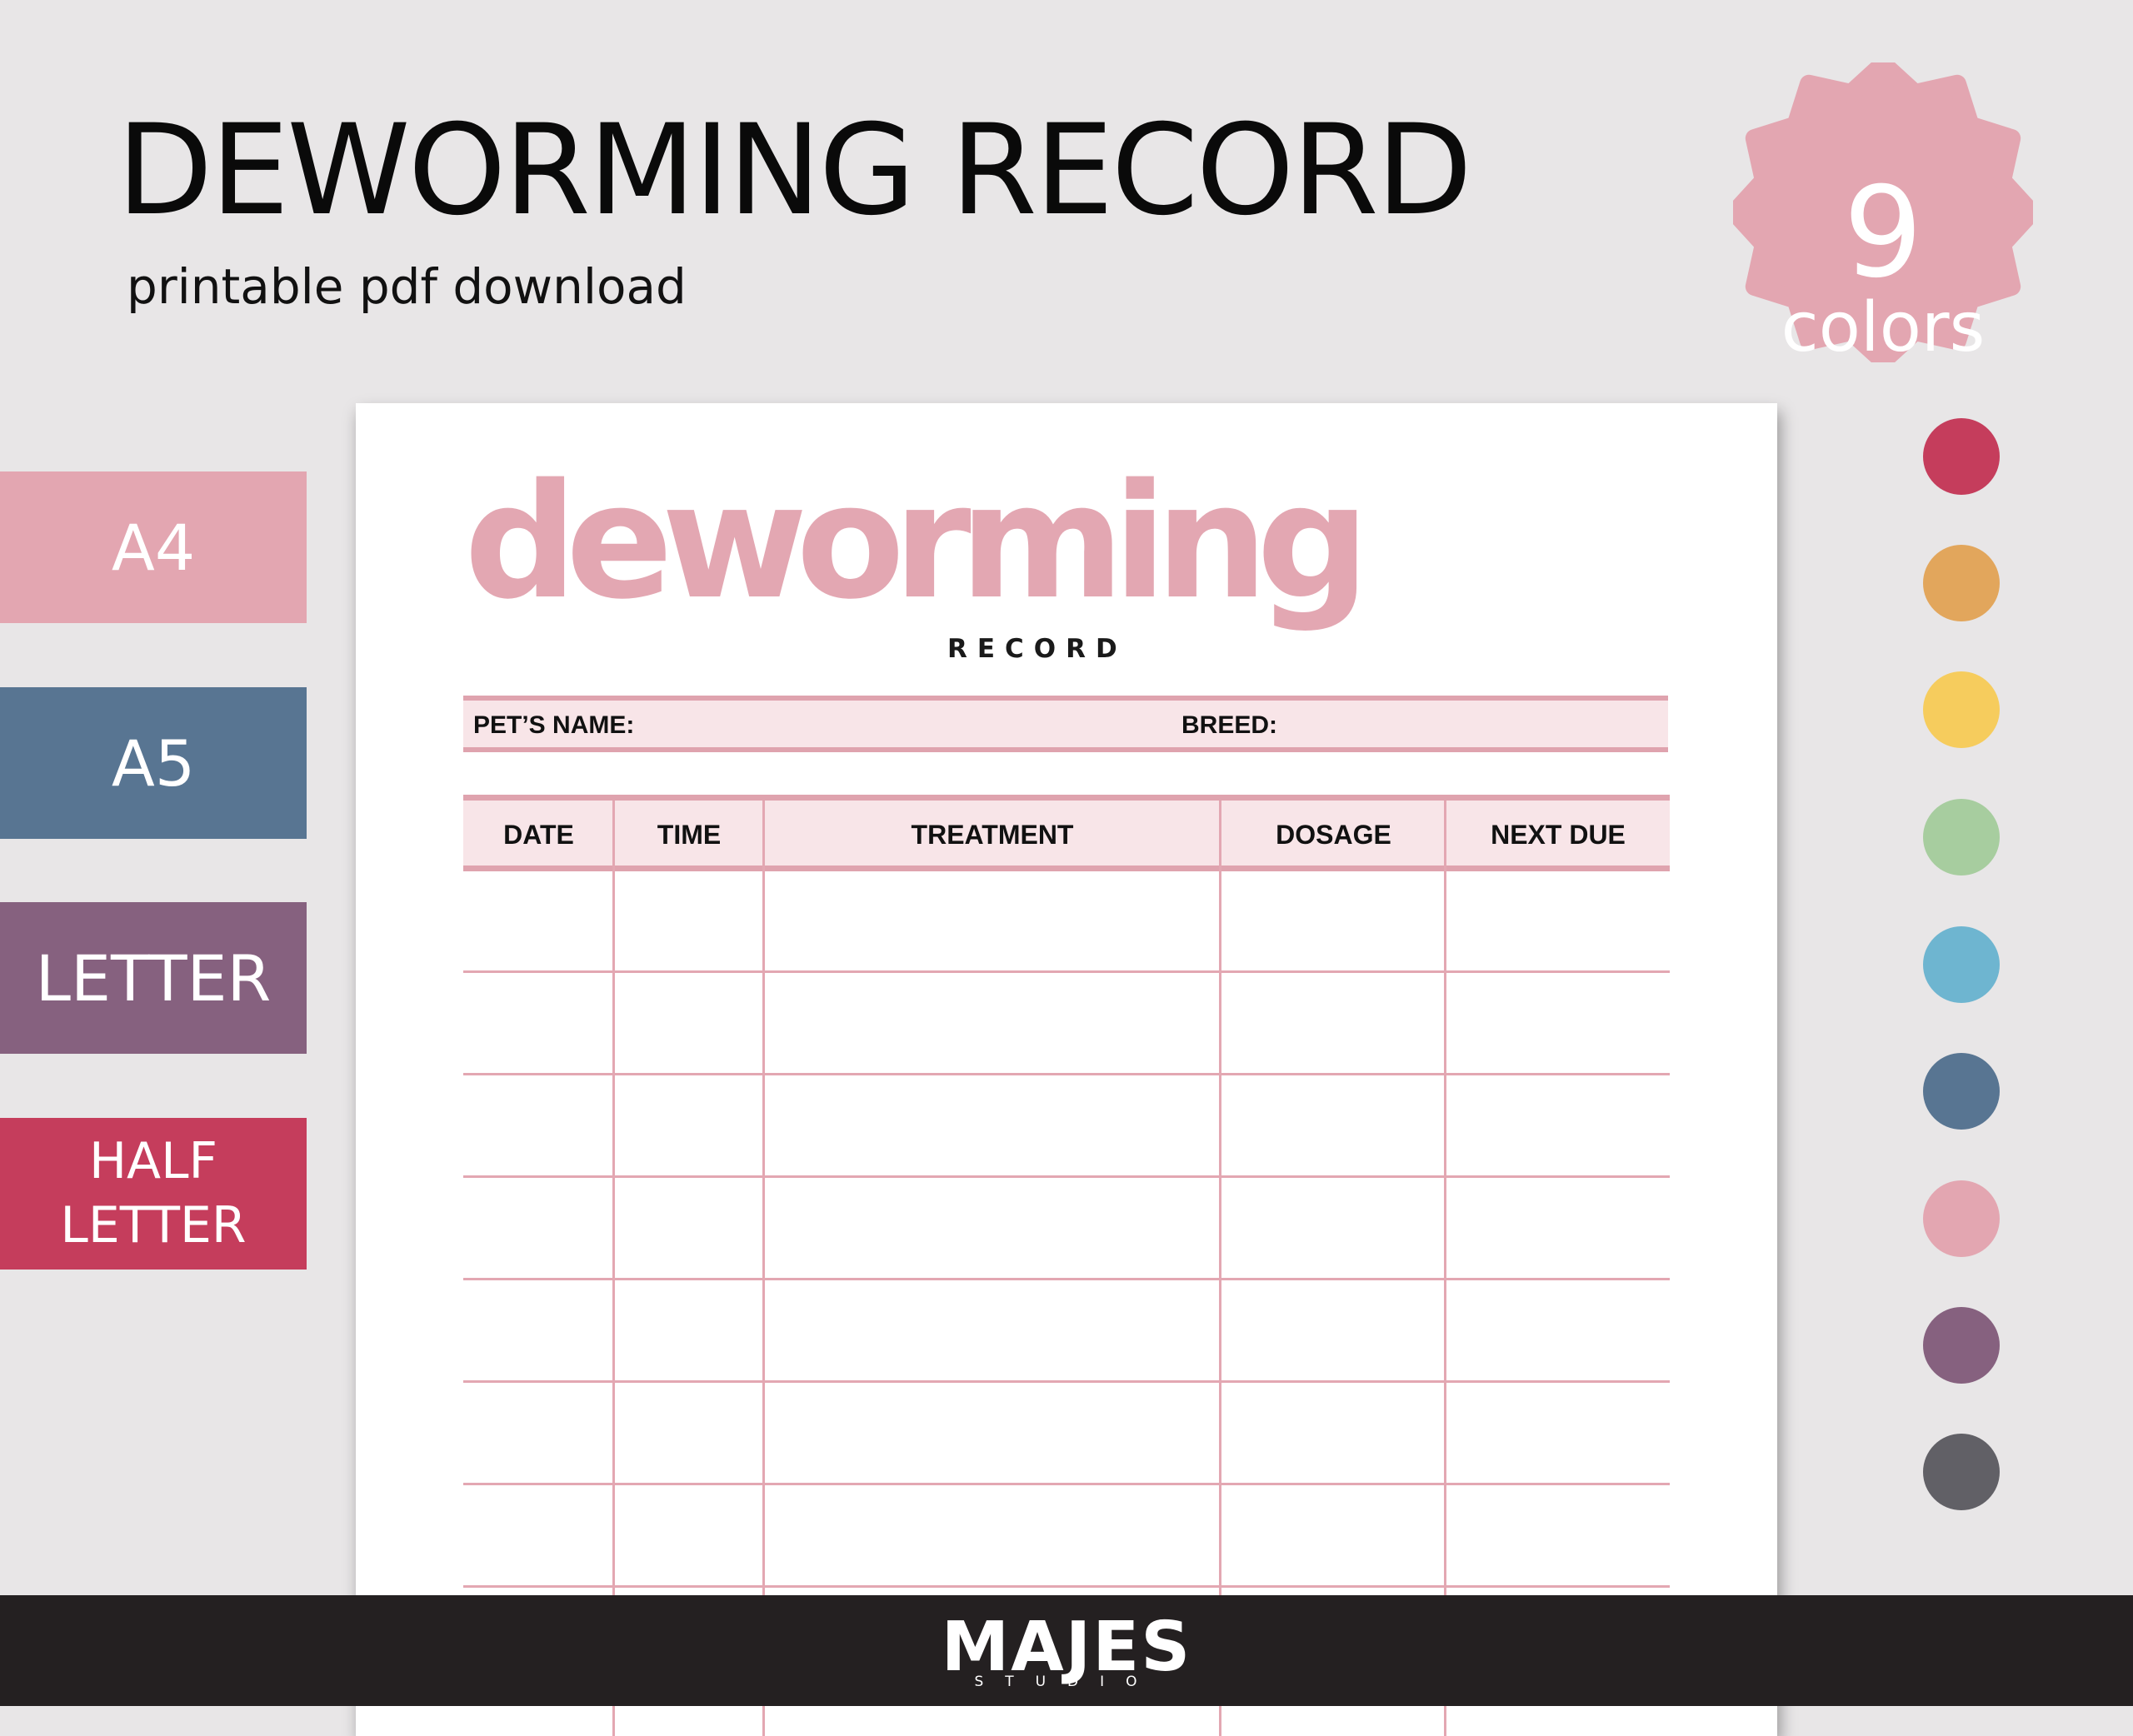 Image resolution: width=2133 pixels, height=1736 pixels. Describe the element at coordinates (1884, 327) in the screenshot. I see `badge-label: colors` at that location.